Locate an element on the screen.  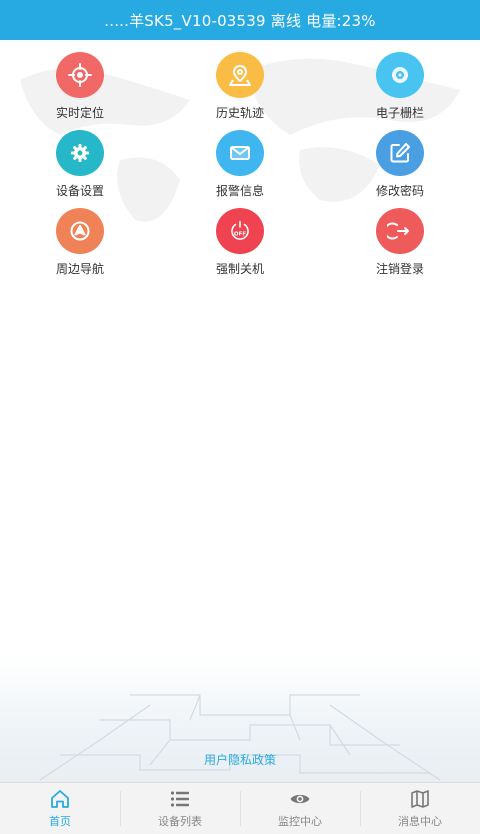
menu-item-alarm-info: 报警信息 is located at coordinates (240, 161).